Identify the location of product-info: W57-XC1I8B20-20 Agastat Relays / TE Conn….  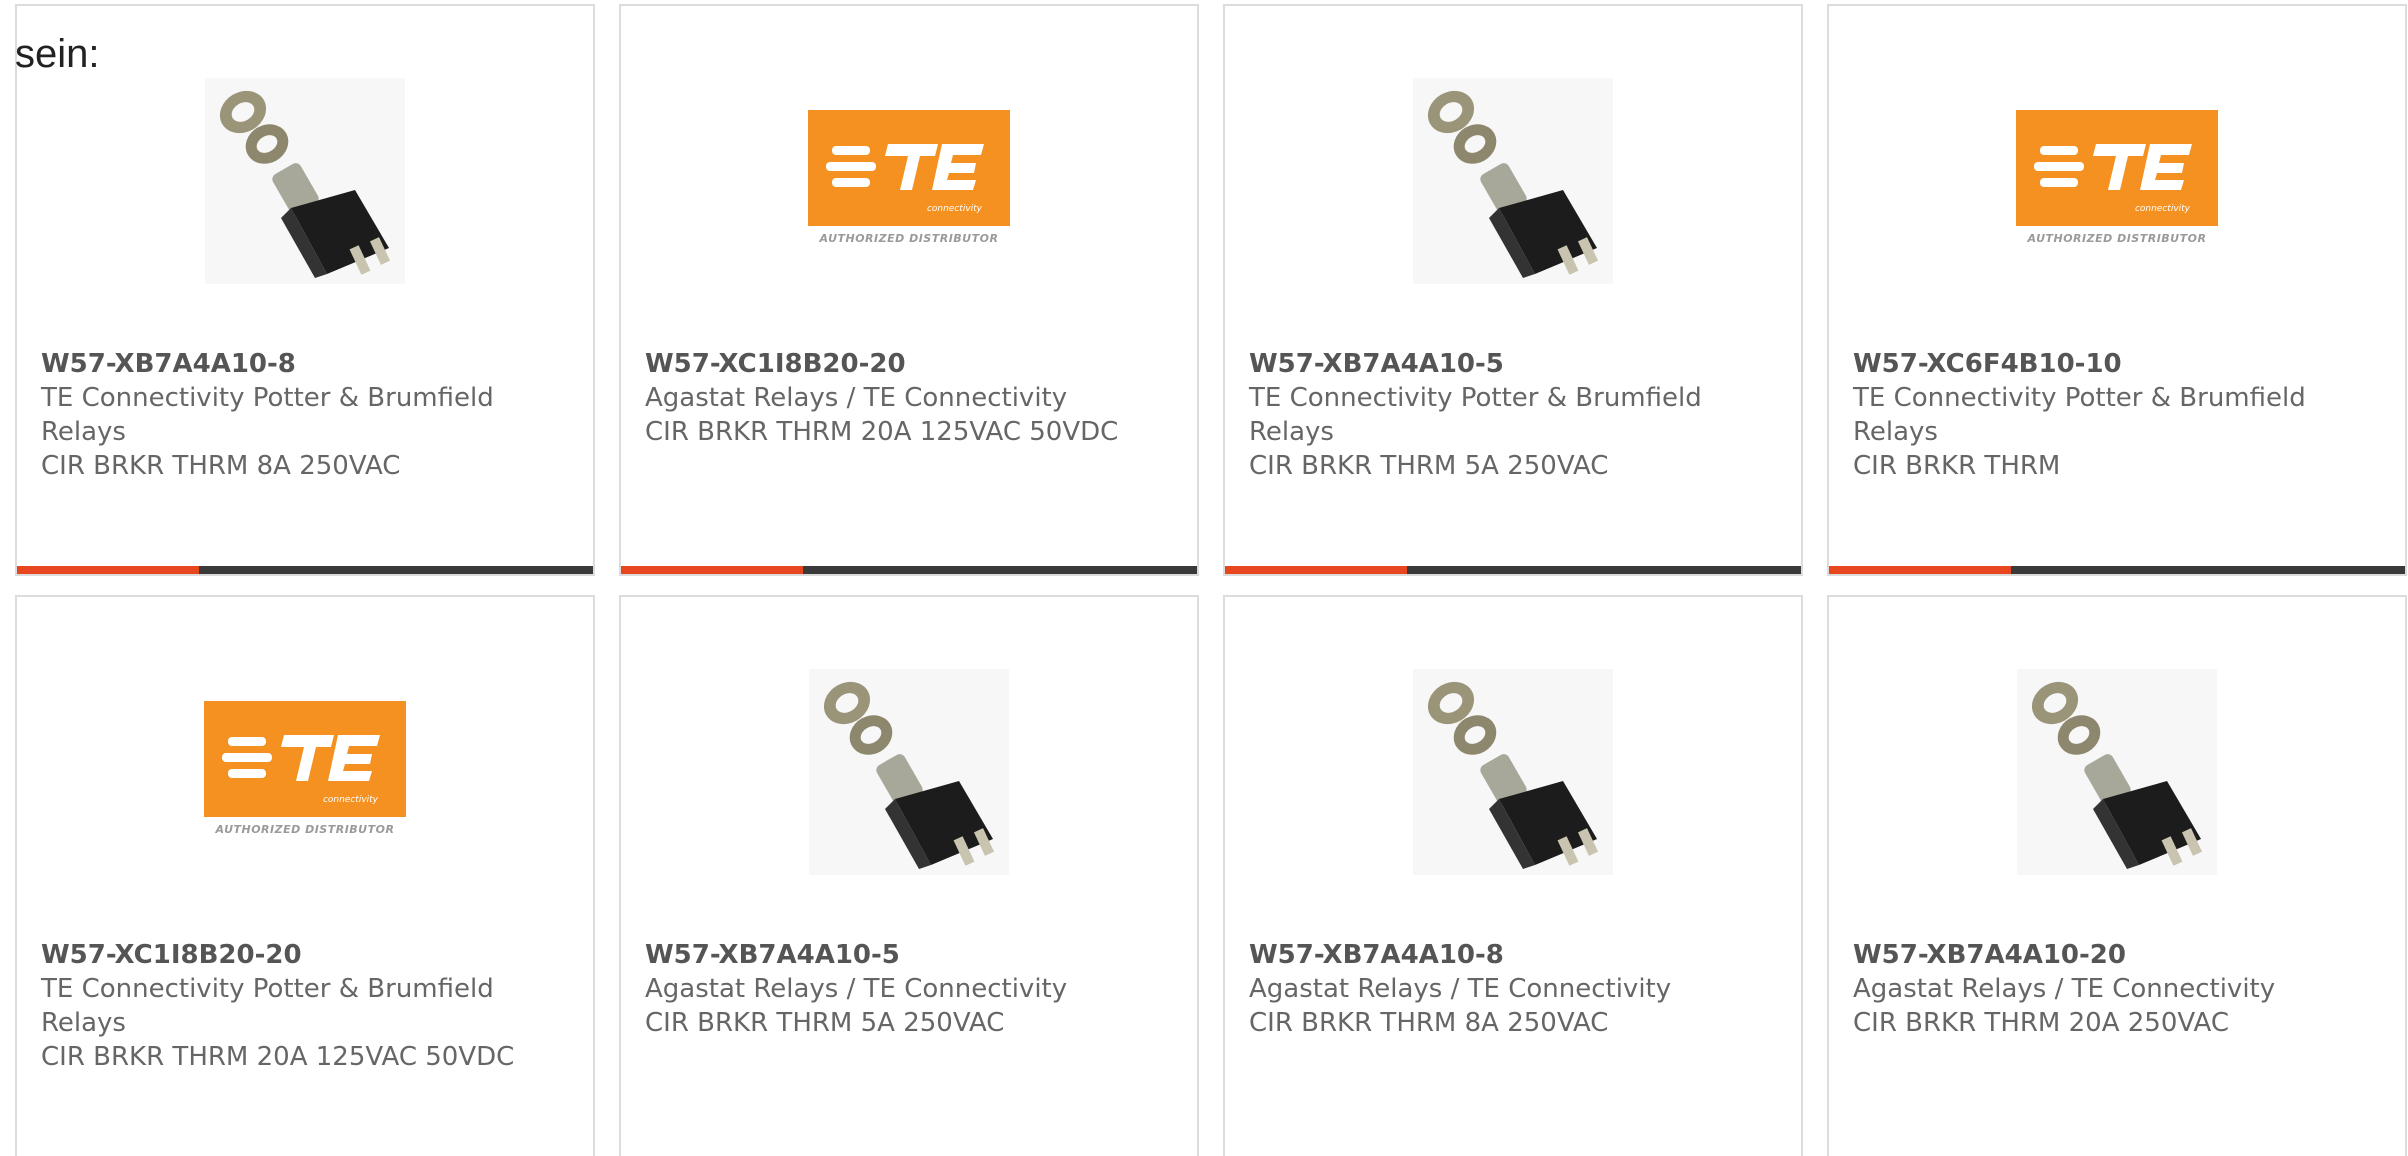
(911, 398).